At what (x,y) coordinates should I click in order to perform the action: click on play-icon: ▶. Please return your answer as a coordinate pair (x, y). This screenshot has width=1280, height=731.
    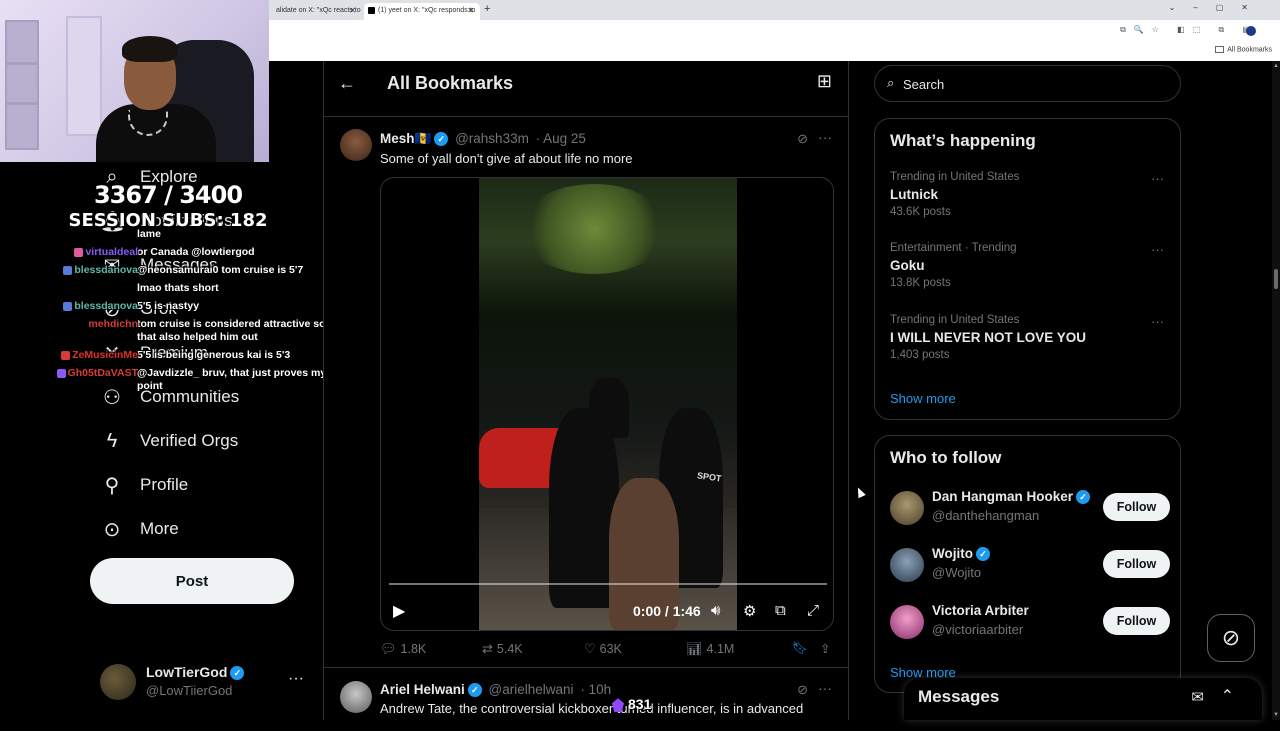
    Looking at the image, I should click on (399, 611).